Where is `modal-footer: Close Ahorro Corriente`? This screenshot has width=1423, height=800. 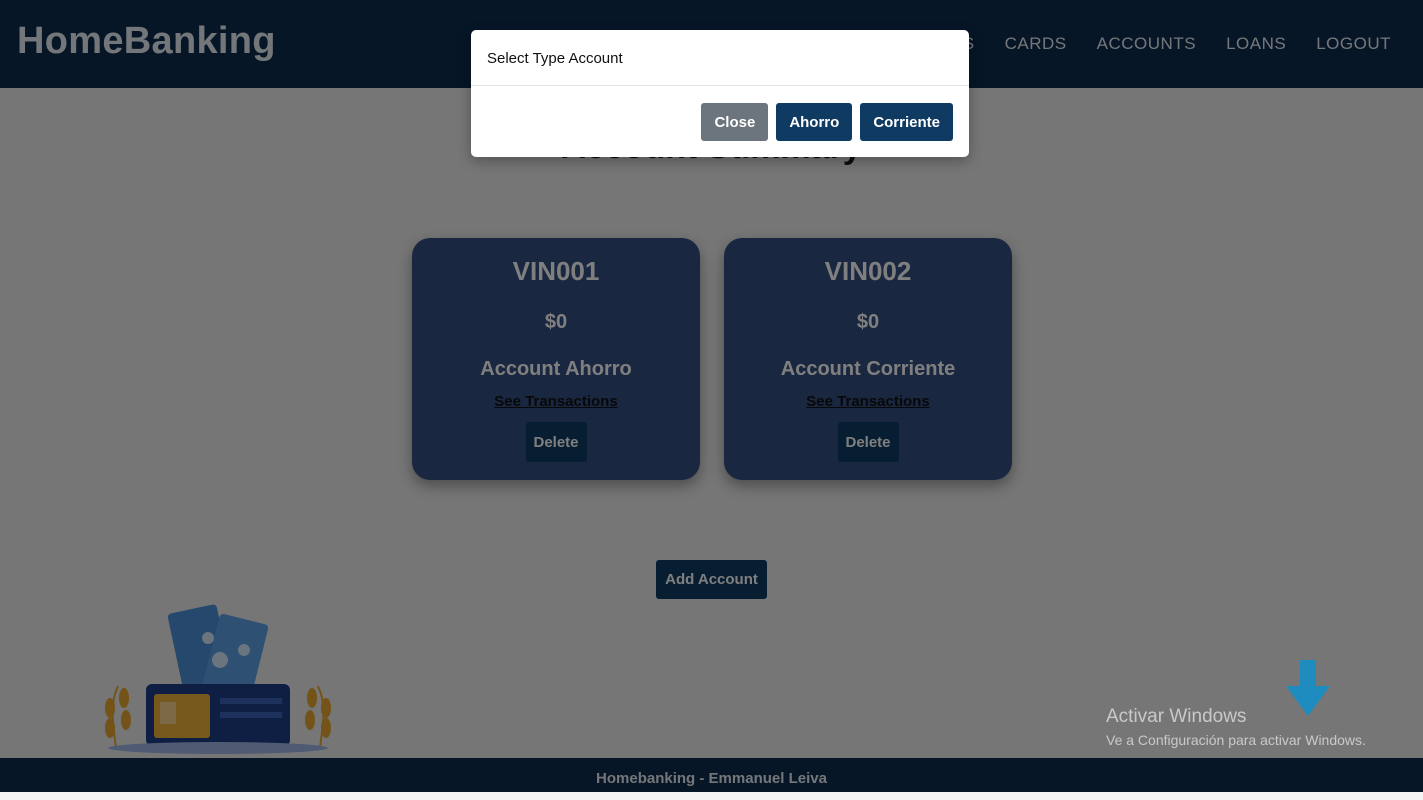 modal-footer: Close Ahorro Corriente is located at coordinates (827, 122).